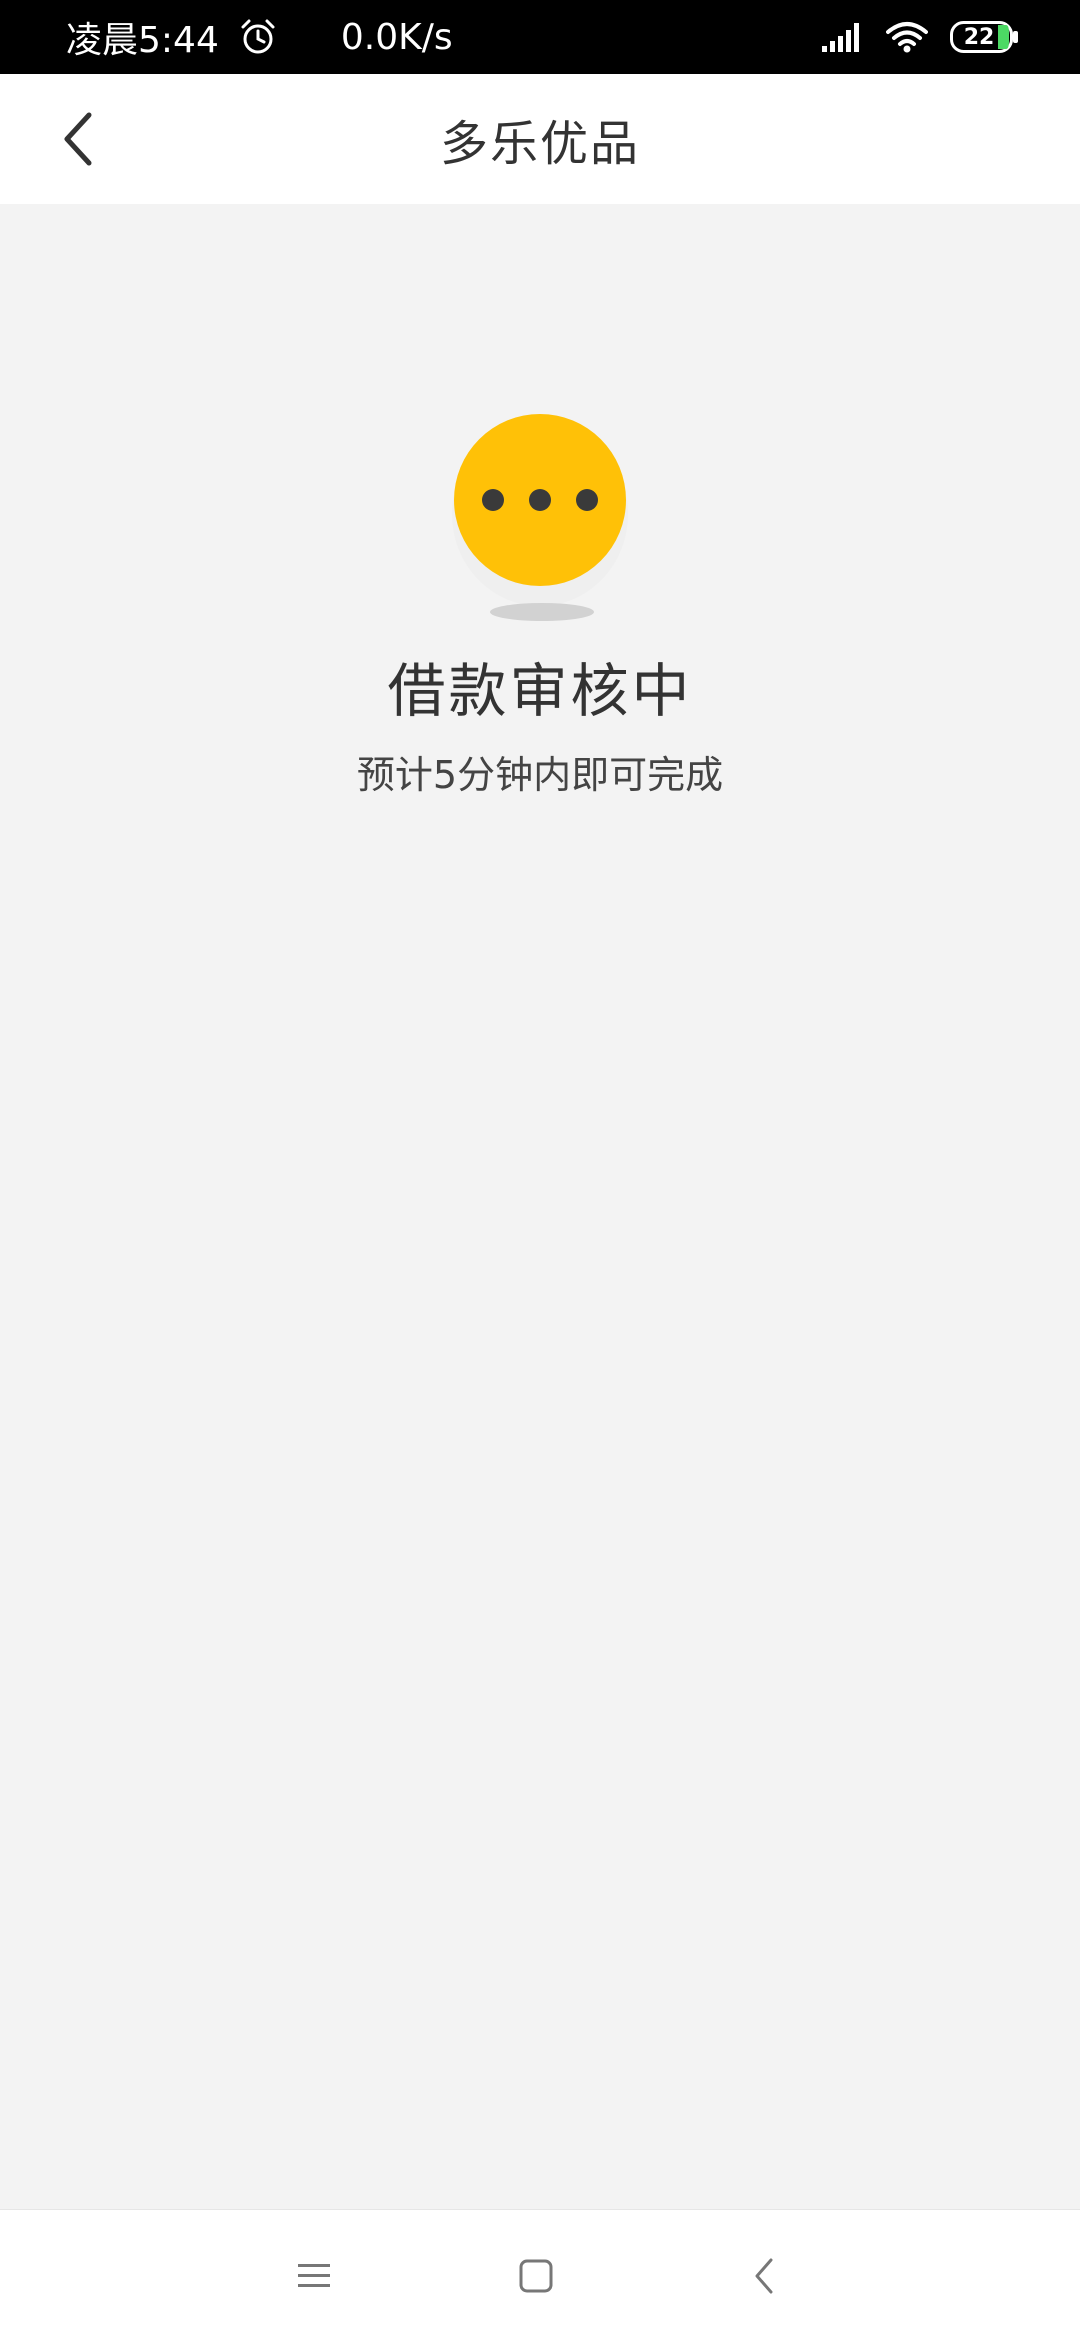 The height and width of the screenshot is (2340, 1080). I want to click on status-right: 22, so click(921, 37).